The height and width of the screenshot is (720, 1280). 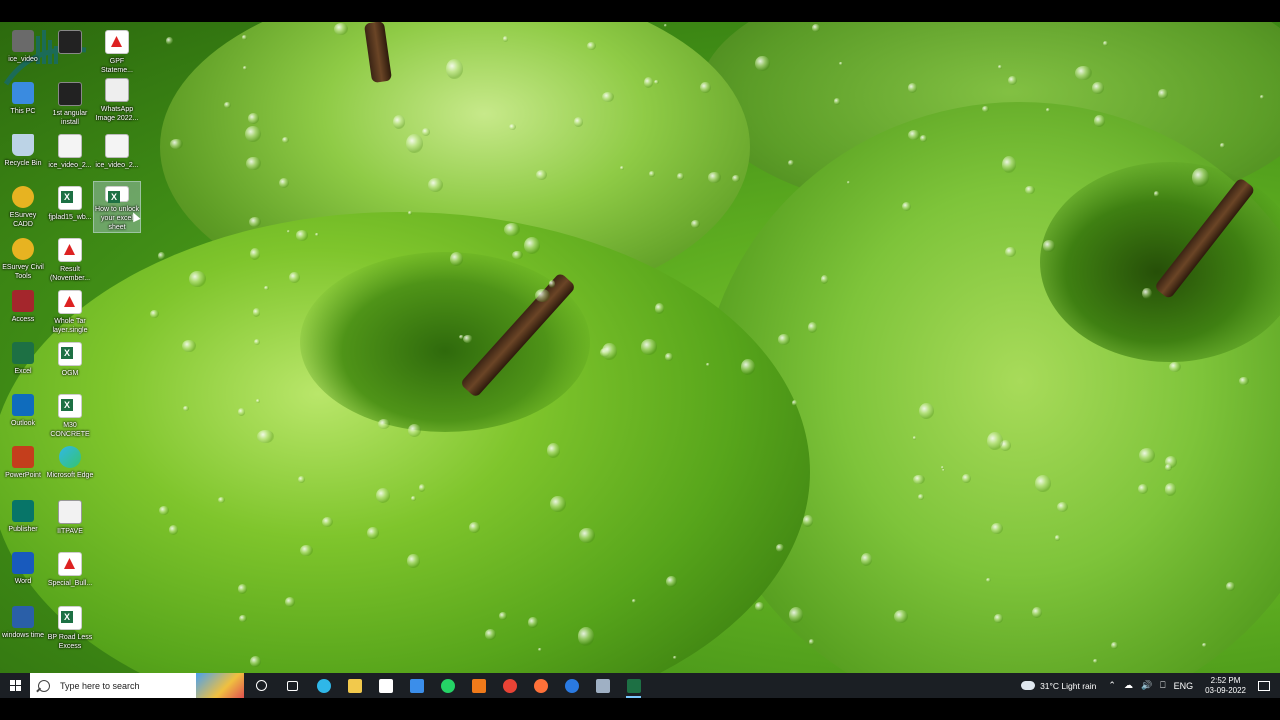 I want to click on task-view-taskbar-button, so click(x=292, y=685).